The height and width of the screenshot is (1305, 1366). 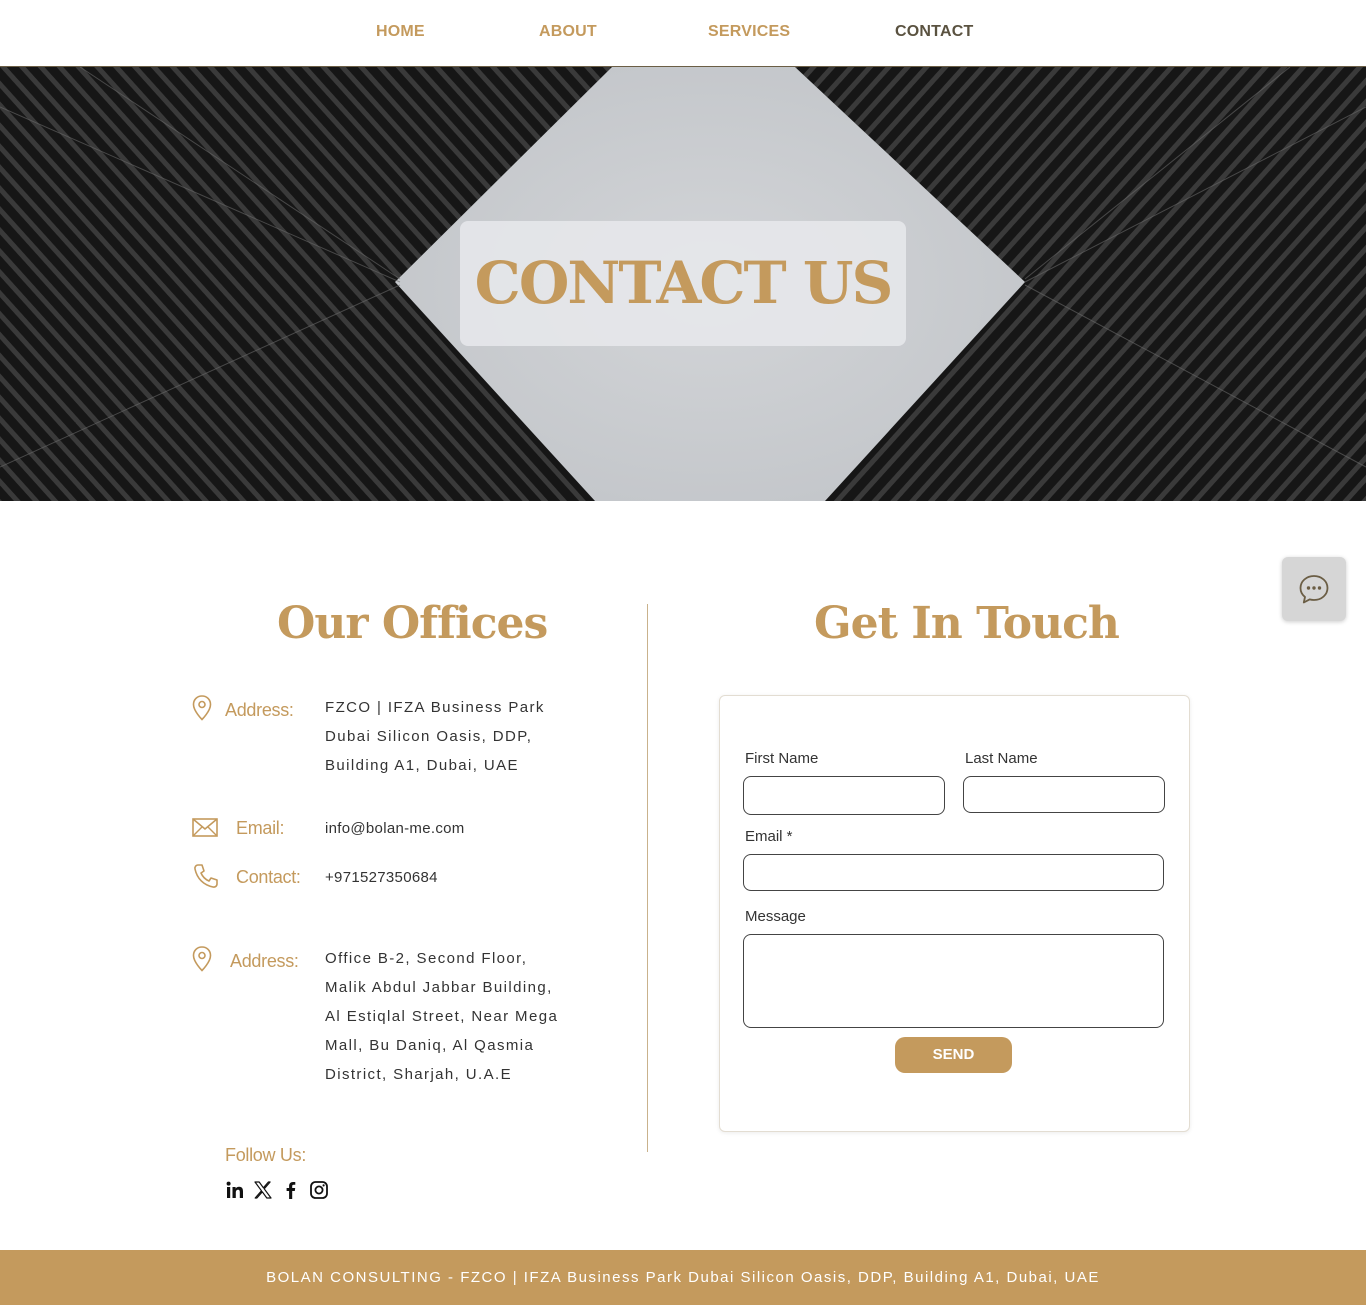 I want to click on address-line: Office B-2, Second Floor,, so click(x=426, y=958).